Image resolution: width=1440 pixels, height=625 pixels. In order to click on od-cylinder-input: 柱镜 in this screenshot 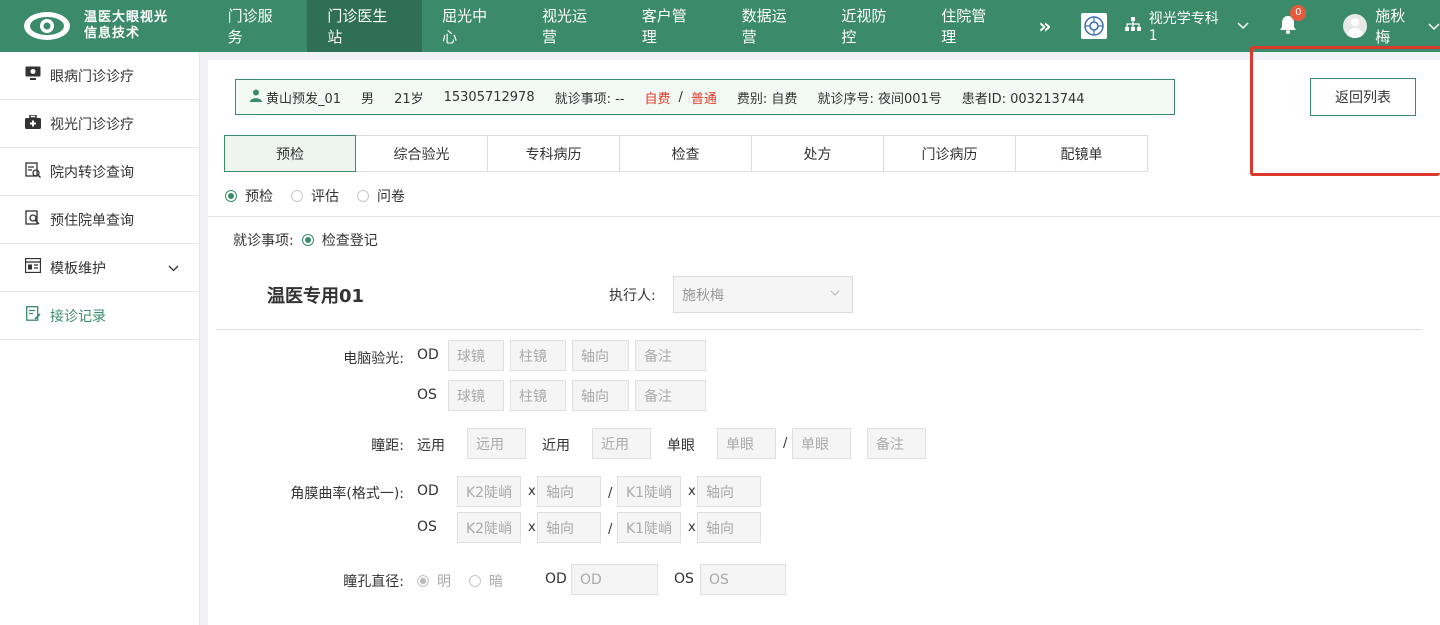, I will do `click(538, 355)`.